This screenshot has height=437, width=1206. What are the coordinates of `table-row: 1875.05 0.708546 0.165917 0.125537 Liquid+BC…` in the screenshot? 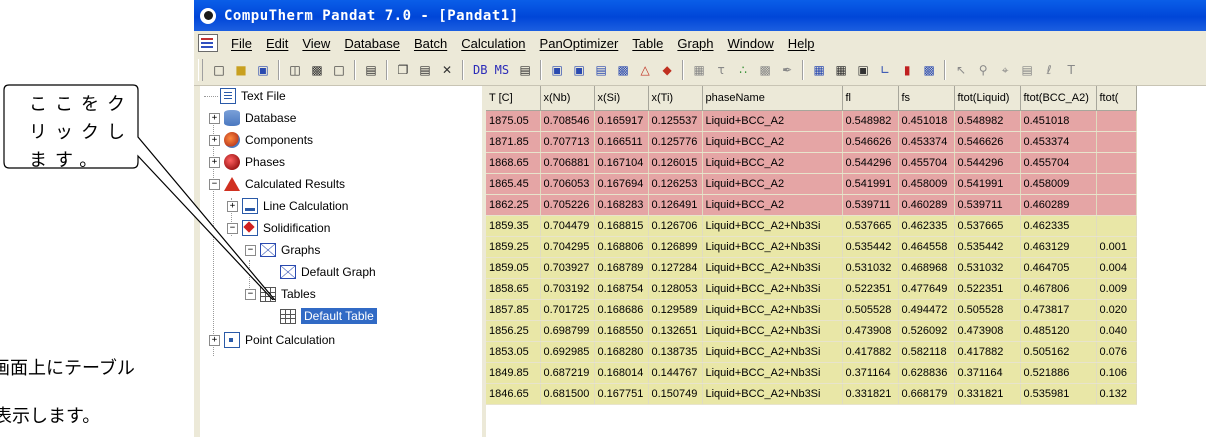 It's located at (811, 121).